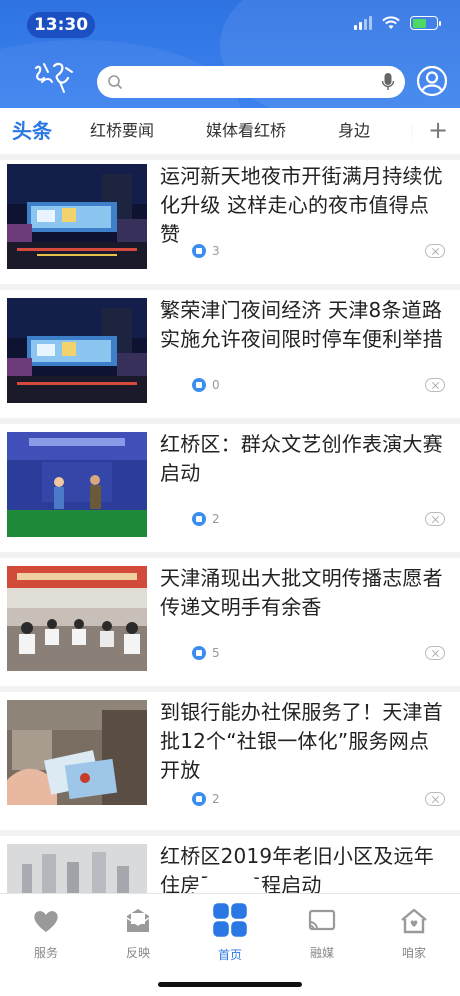 This screenshot has width=460, height=996. I want to click on like-count: 5, so click(206, 653).